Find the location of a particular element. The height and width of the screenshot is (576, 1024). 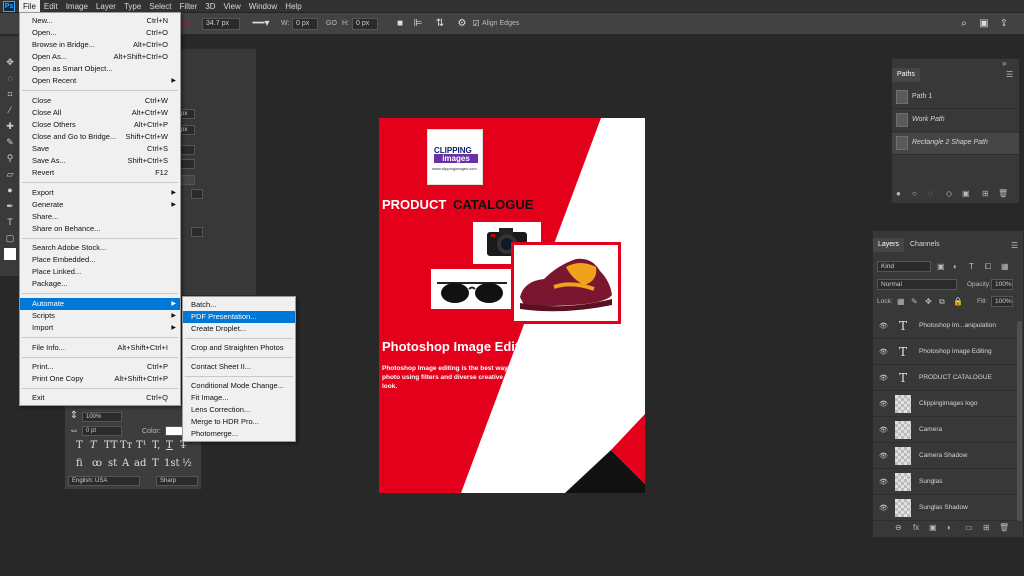

foreground-color-swatch is located at coordinates (10, 254).